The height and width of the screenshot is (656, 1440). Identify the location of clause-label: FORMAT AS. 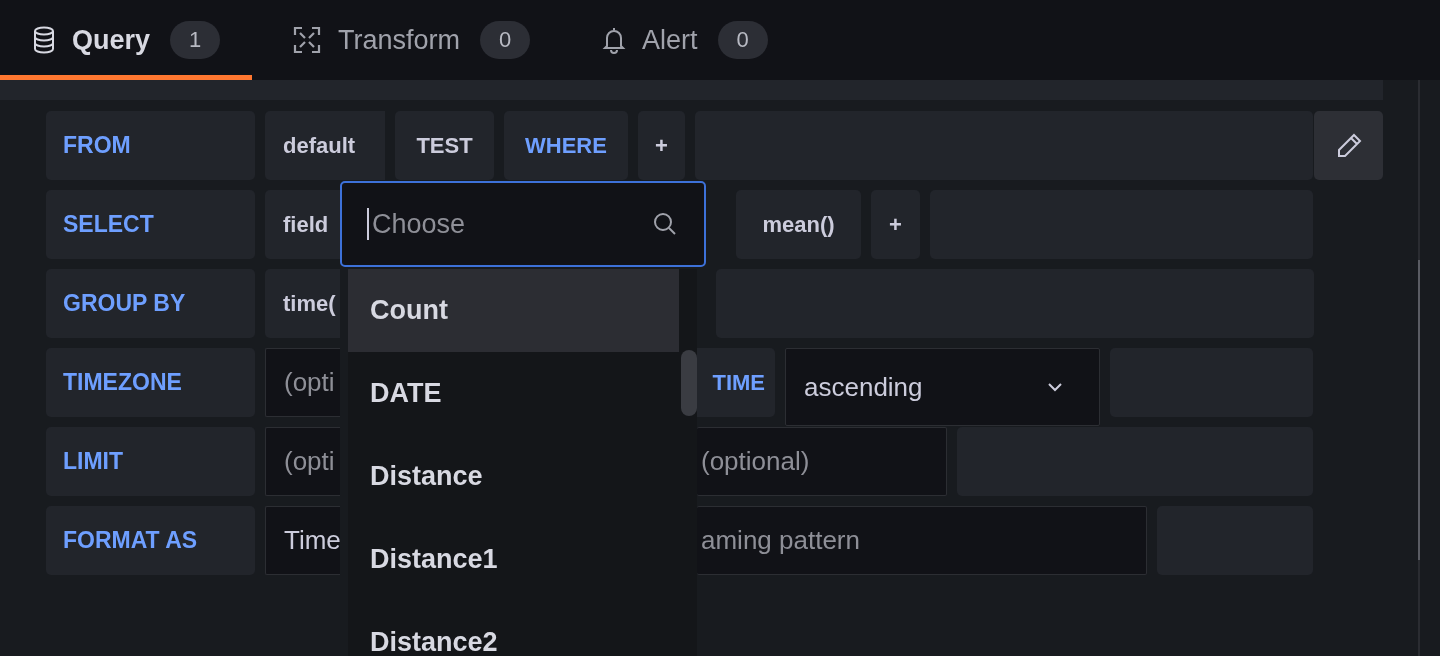
(150, 540).